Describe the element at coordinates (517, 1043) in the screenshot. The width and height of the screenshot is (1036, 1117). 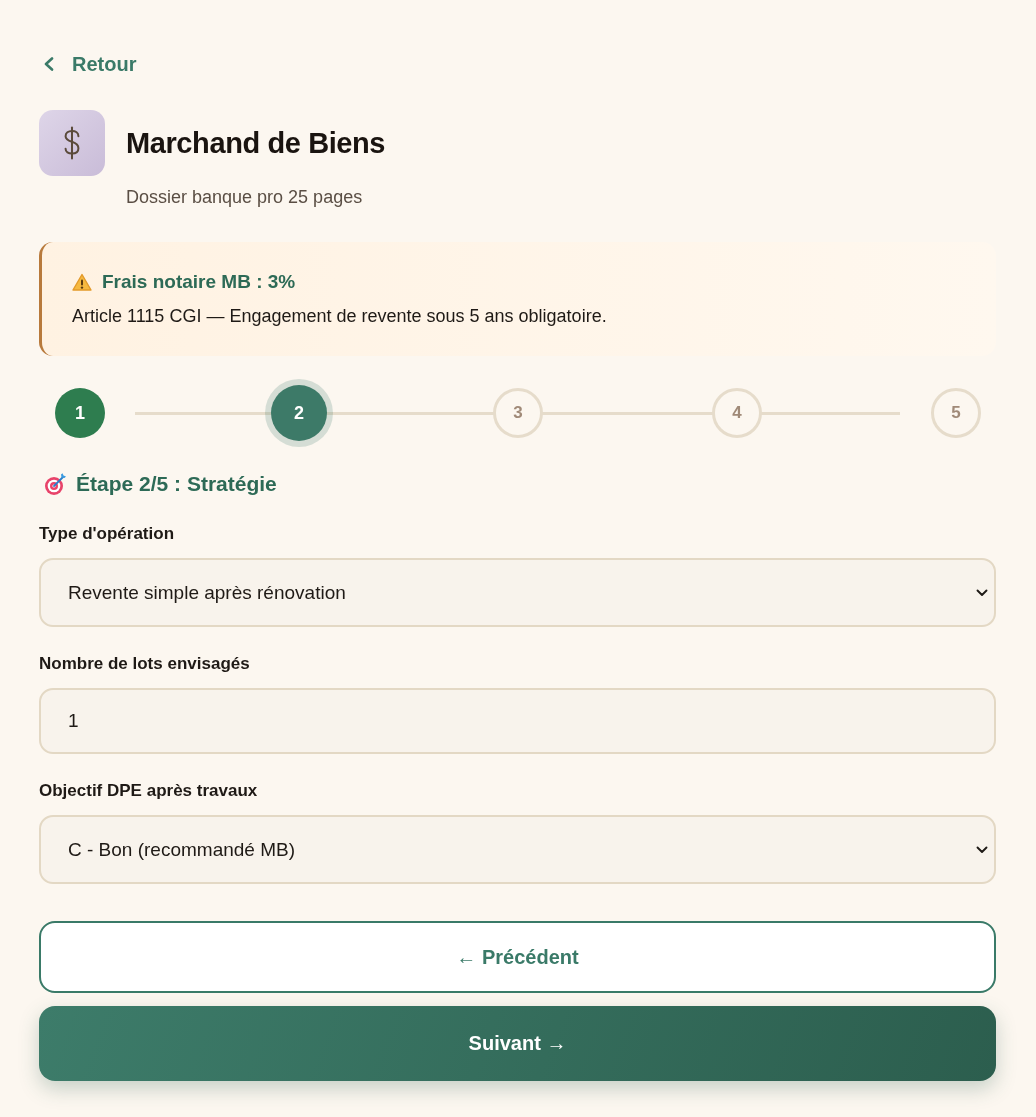
I see `next-button: Suivant →` at that location.